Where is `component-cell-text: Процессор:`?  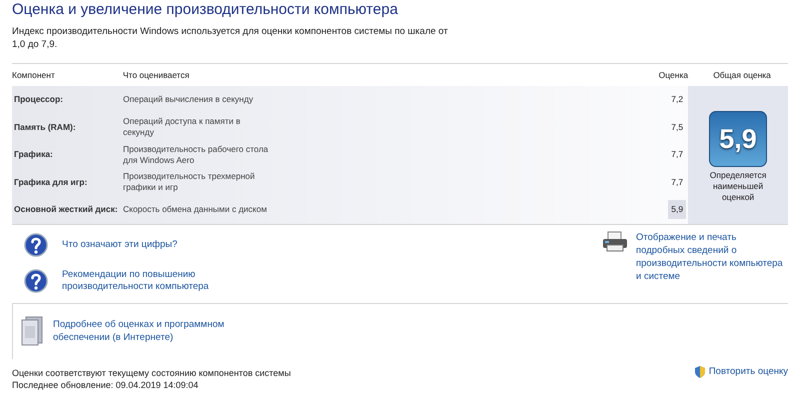 component-cell-text: Процессор: is located at coordinates (38, 99).